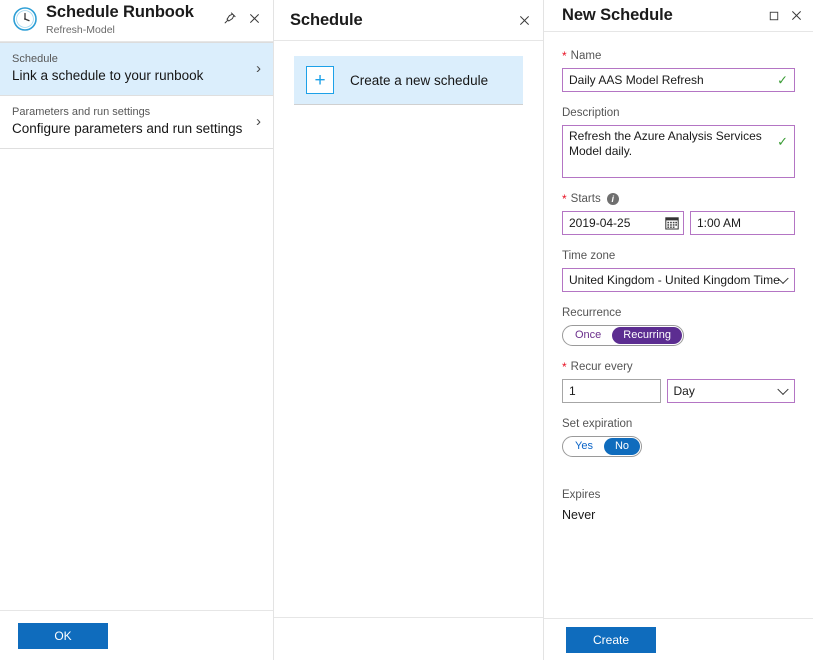 The image size is (813, 660). Describe the element at coordinates (674, 280) in the screenshot. I see `timezone-selected-value: United Kingdom - United Kingdom Time` at that location.